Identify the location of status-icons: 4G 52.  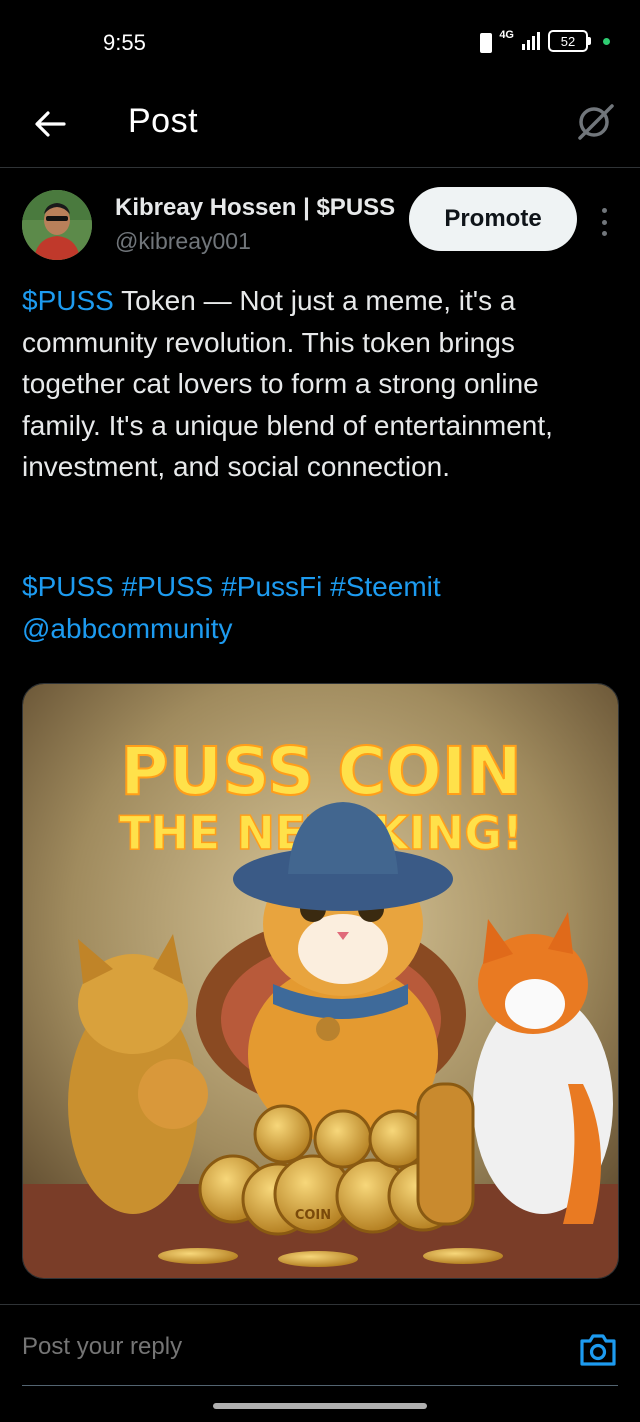
(543, 40).